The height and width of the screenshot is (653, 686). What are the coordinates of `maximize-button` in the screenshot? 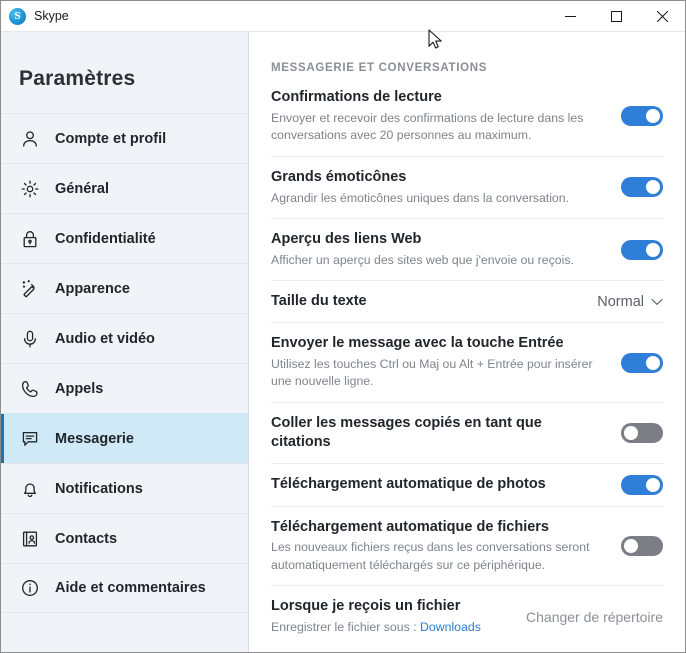 It's located at (616, 16).